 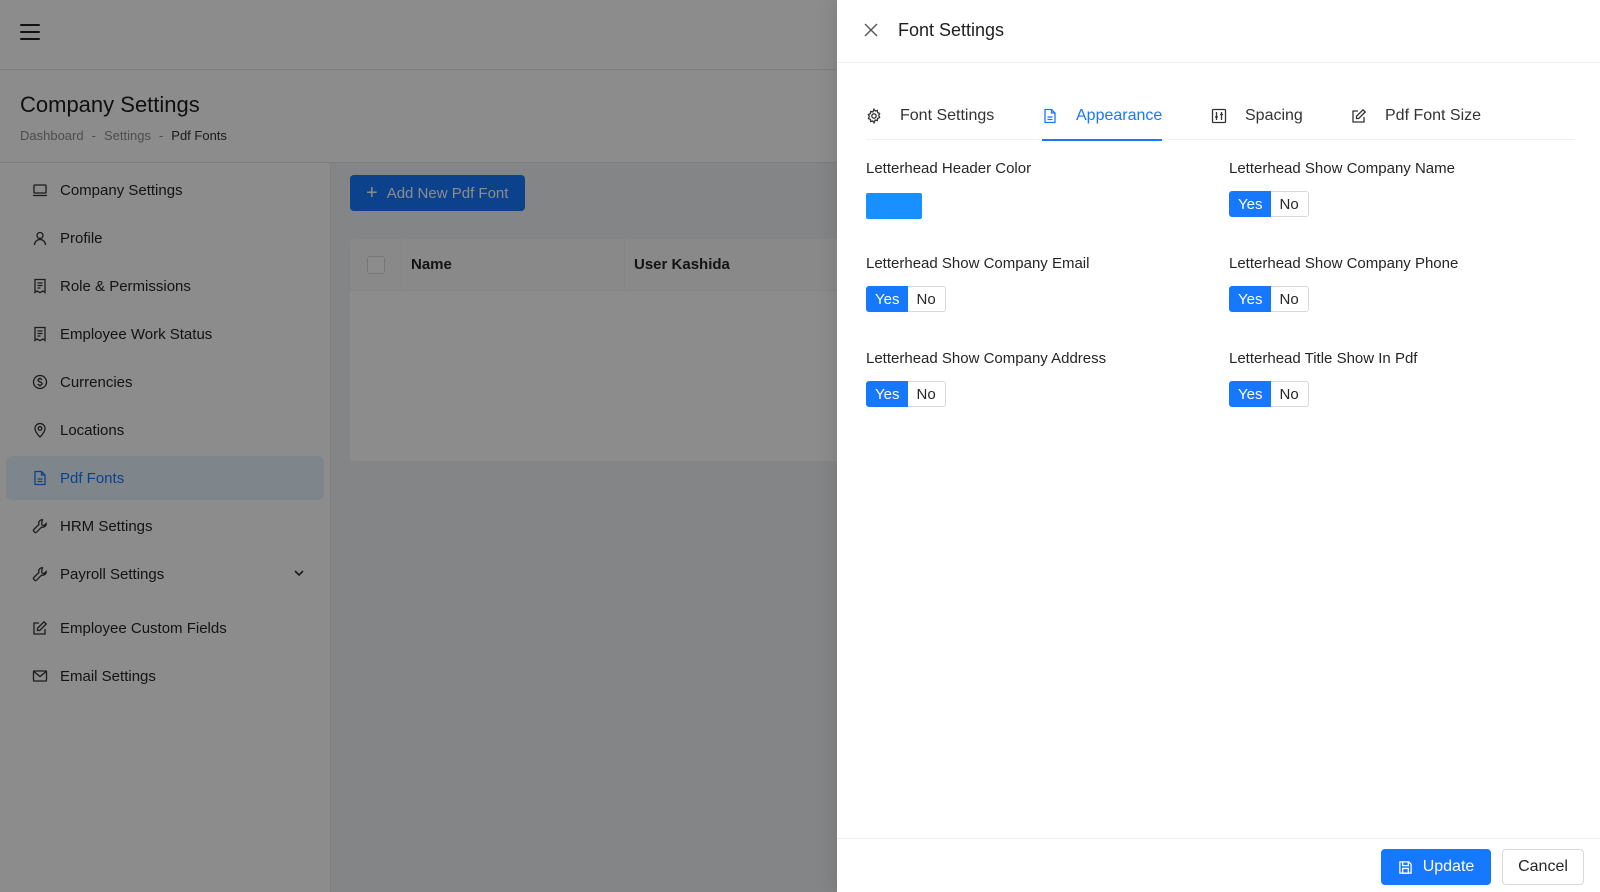 I want to click on field-show-company-name: Letterhead Show Company Name Yes No, so click(x=1342, y=188).